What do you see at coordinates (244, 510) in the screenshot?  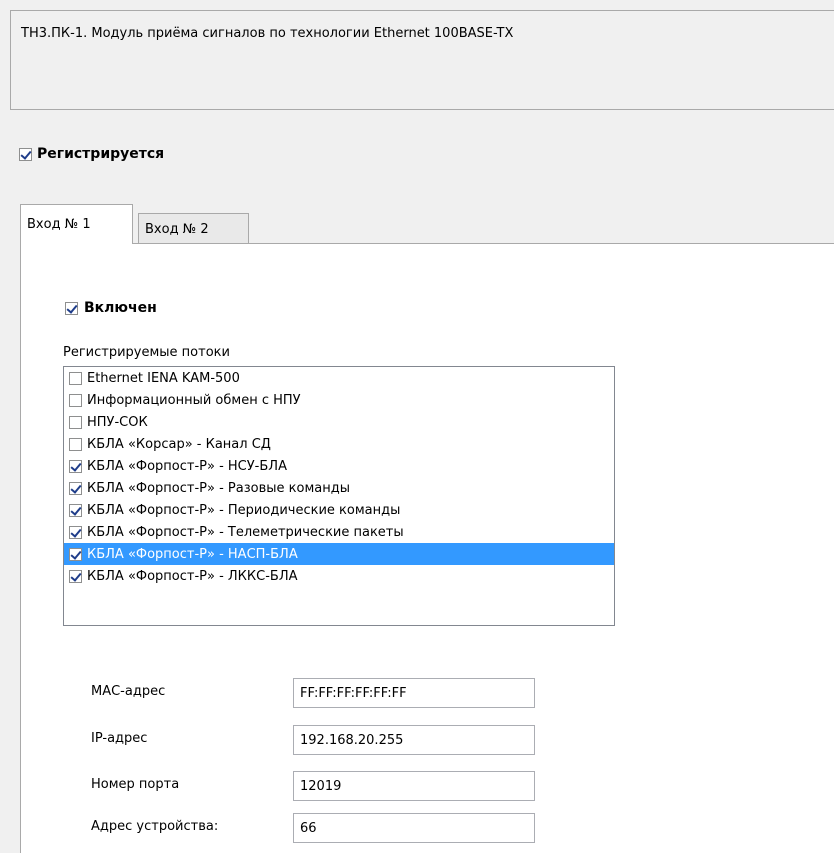 I see `stream-label: КБЛА «Форпост-Р» - Периодические команды` at bounding box center [244, 510].